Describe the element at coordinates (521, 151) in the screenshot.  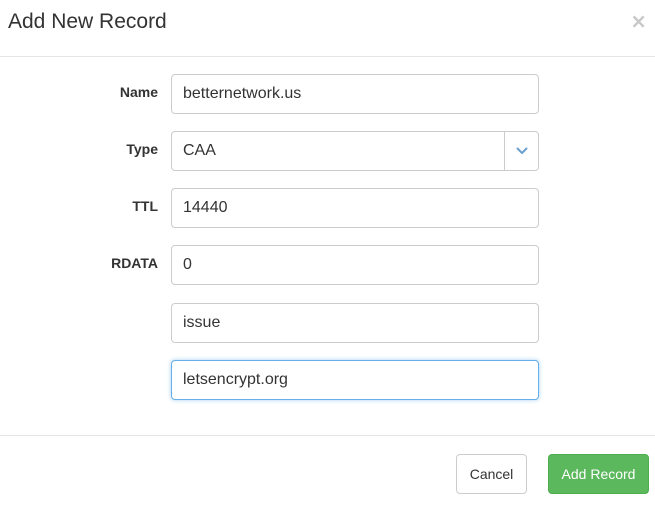
I see `chevron-down-icon` at that location.